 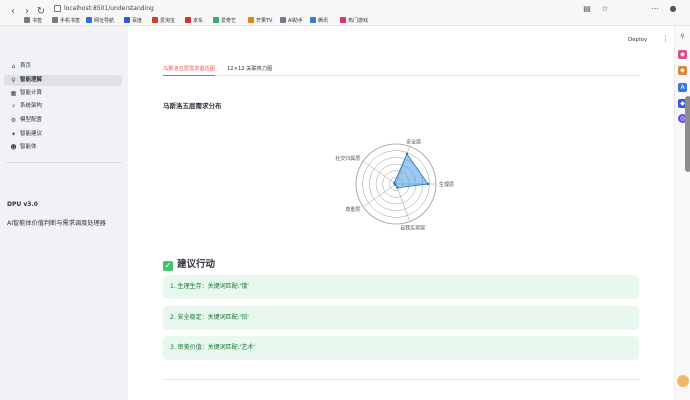 I want to click on gear-icon: ⚙, so click(x=13, y=120).